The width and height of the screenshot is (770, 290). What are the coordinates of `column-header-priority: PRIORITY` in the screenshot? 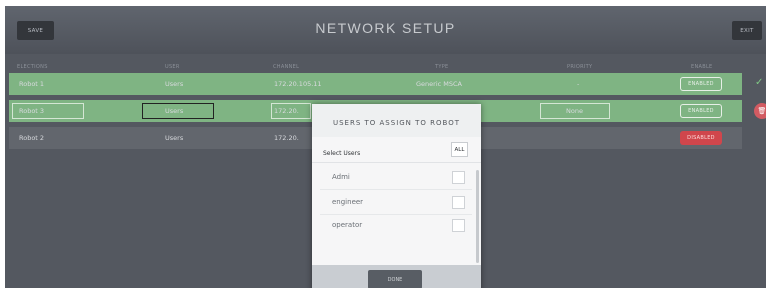 It's located at (580, 67).